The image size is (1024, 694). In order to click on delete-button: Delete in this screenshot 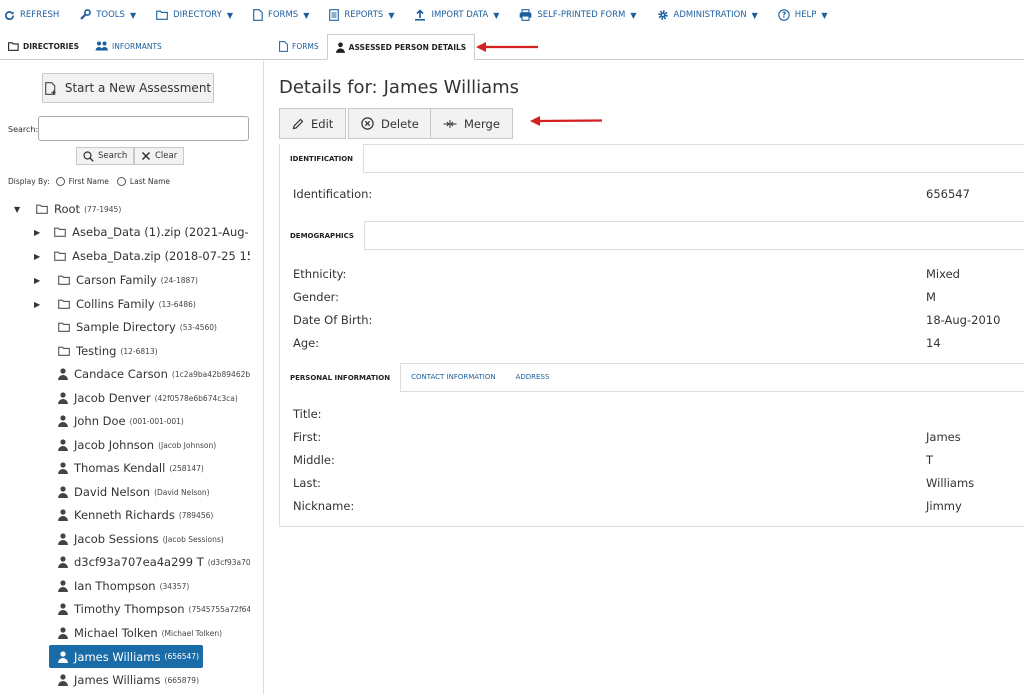, I will do `click(390, 123)`.